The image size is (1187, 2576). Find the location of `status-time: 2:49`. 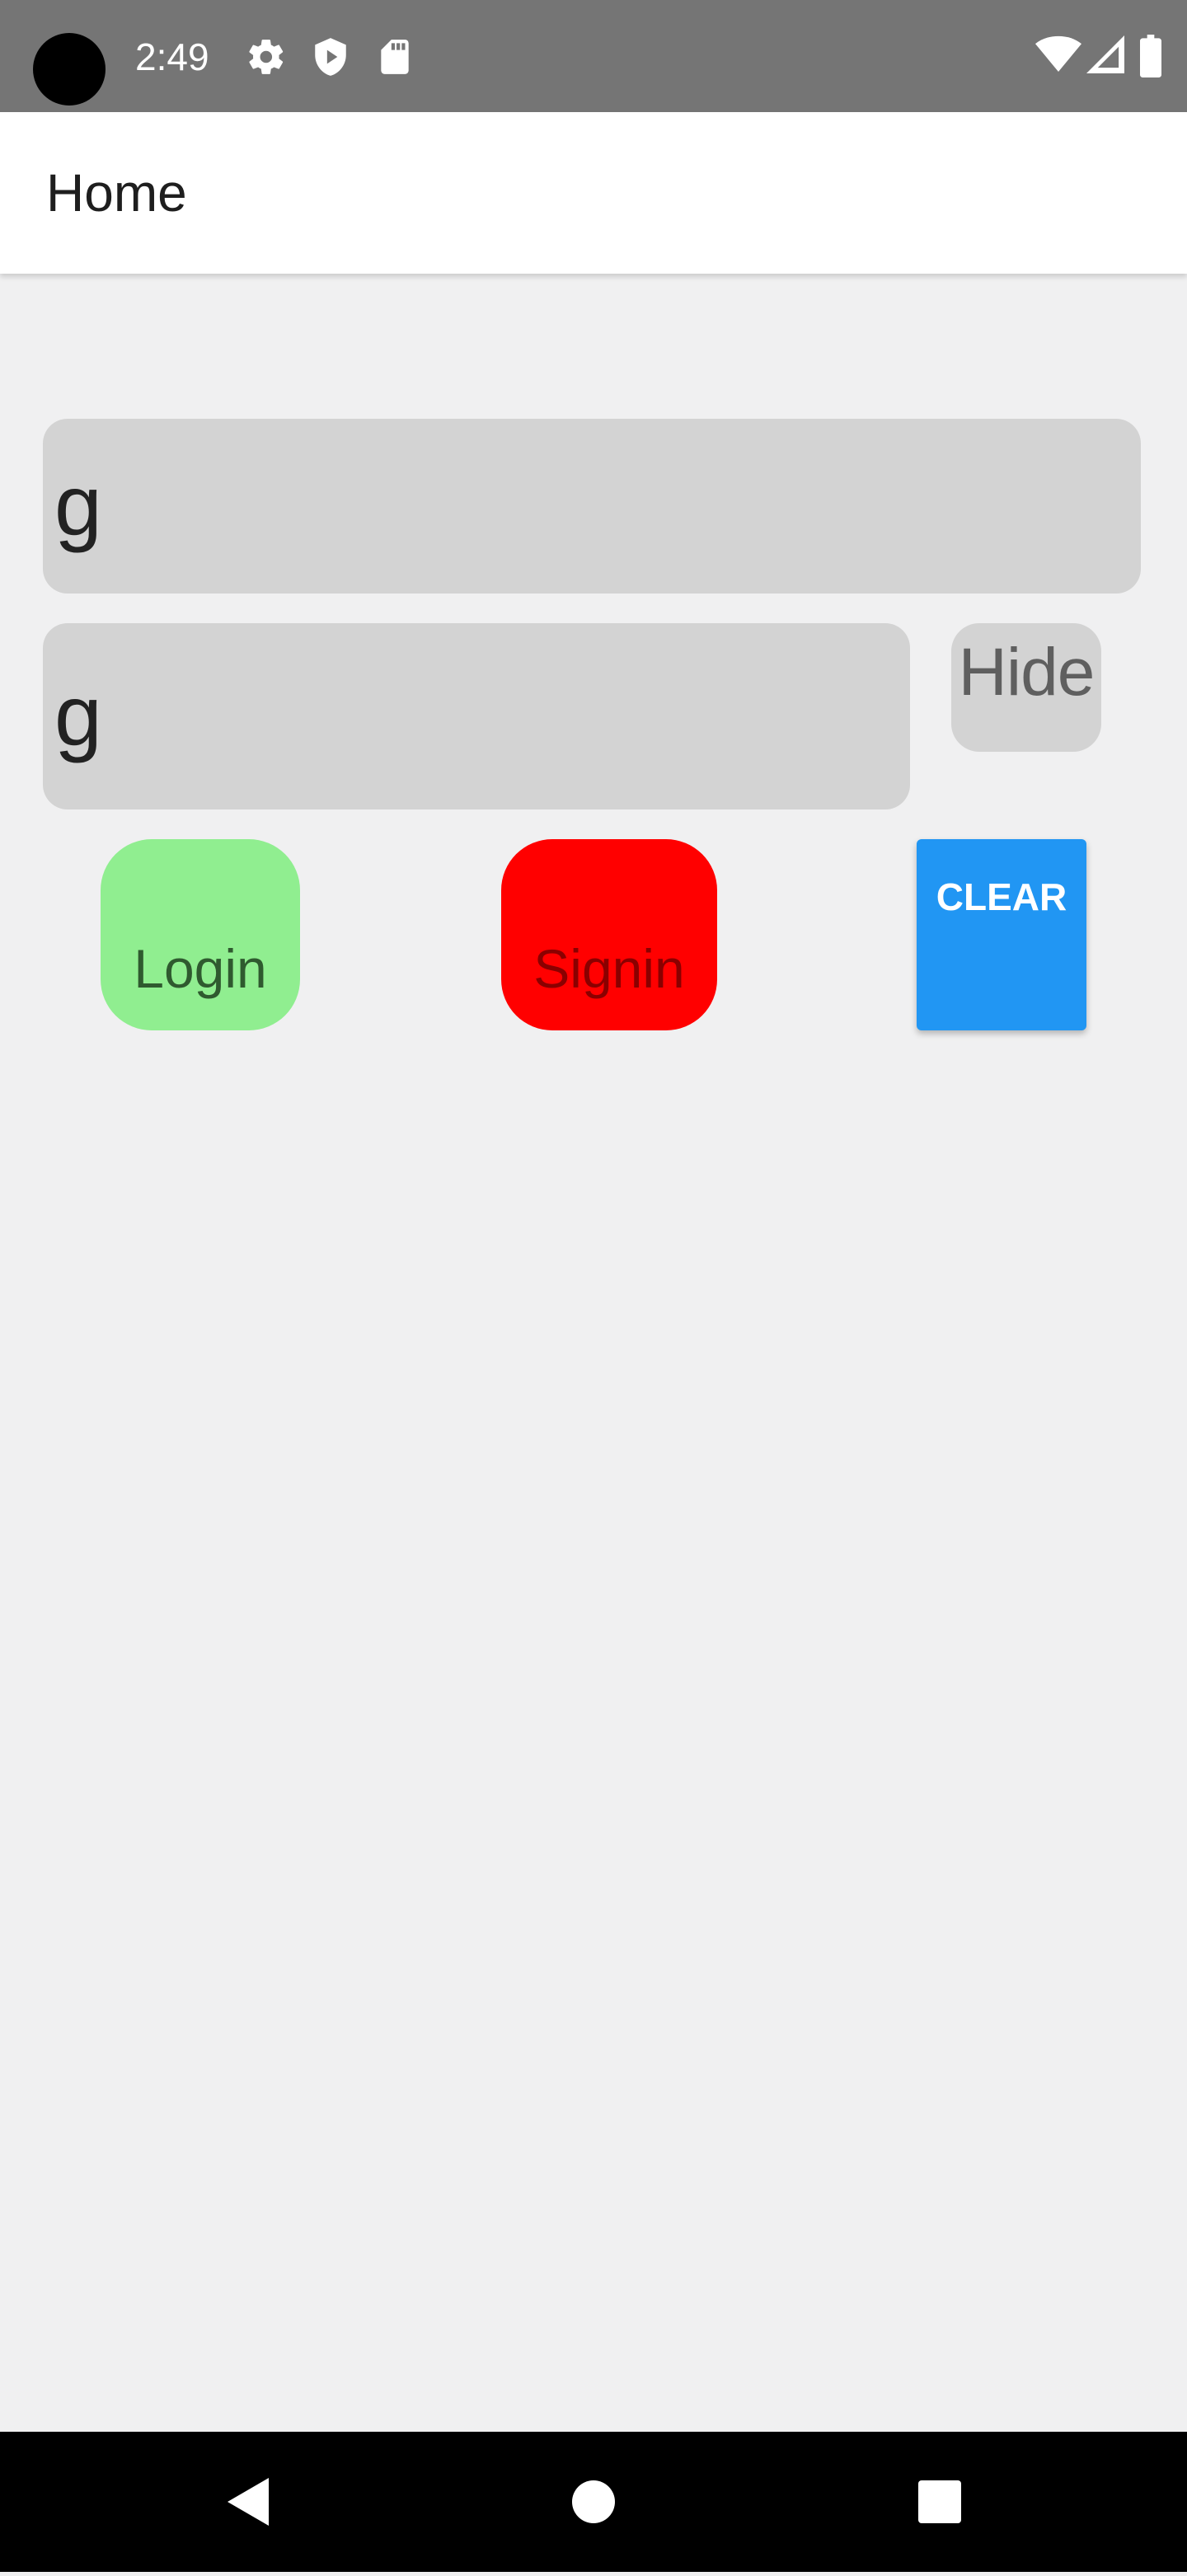

status-time: 2:49 is located at coordinates (172, 57).